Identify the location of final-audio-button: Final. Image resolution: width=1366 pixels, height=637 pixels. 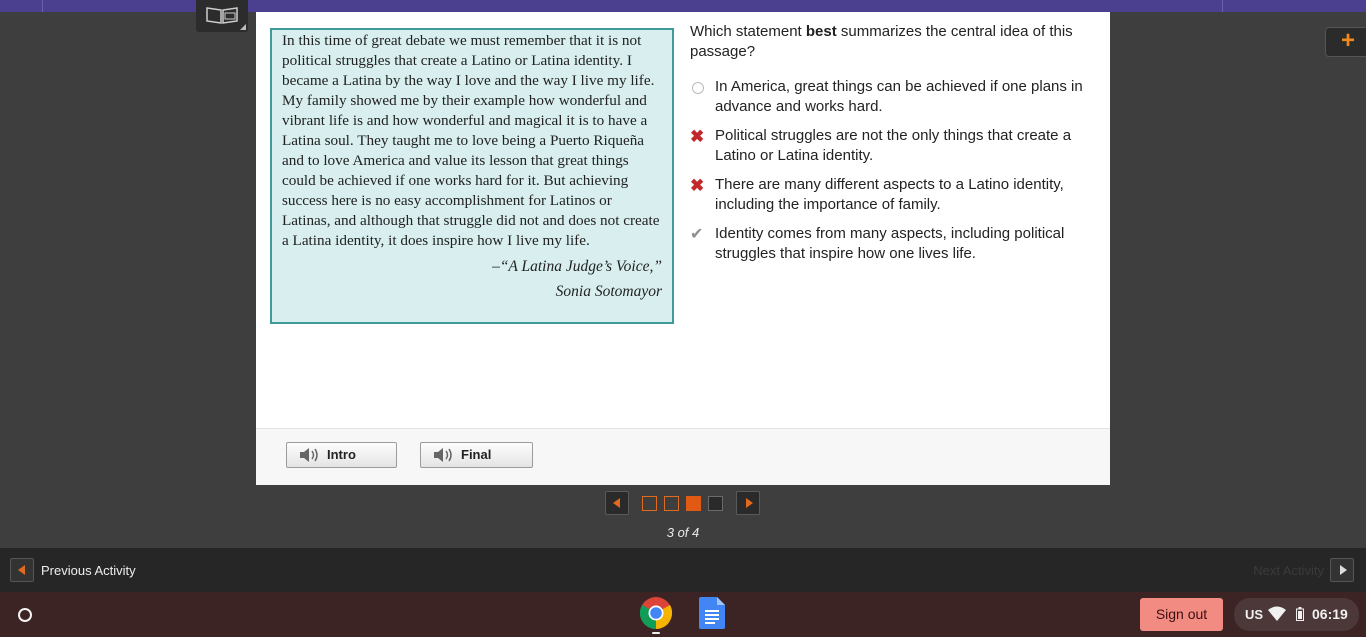
(476, 455).